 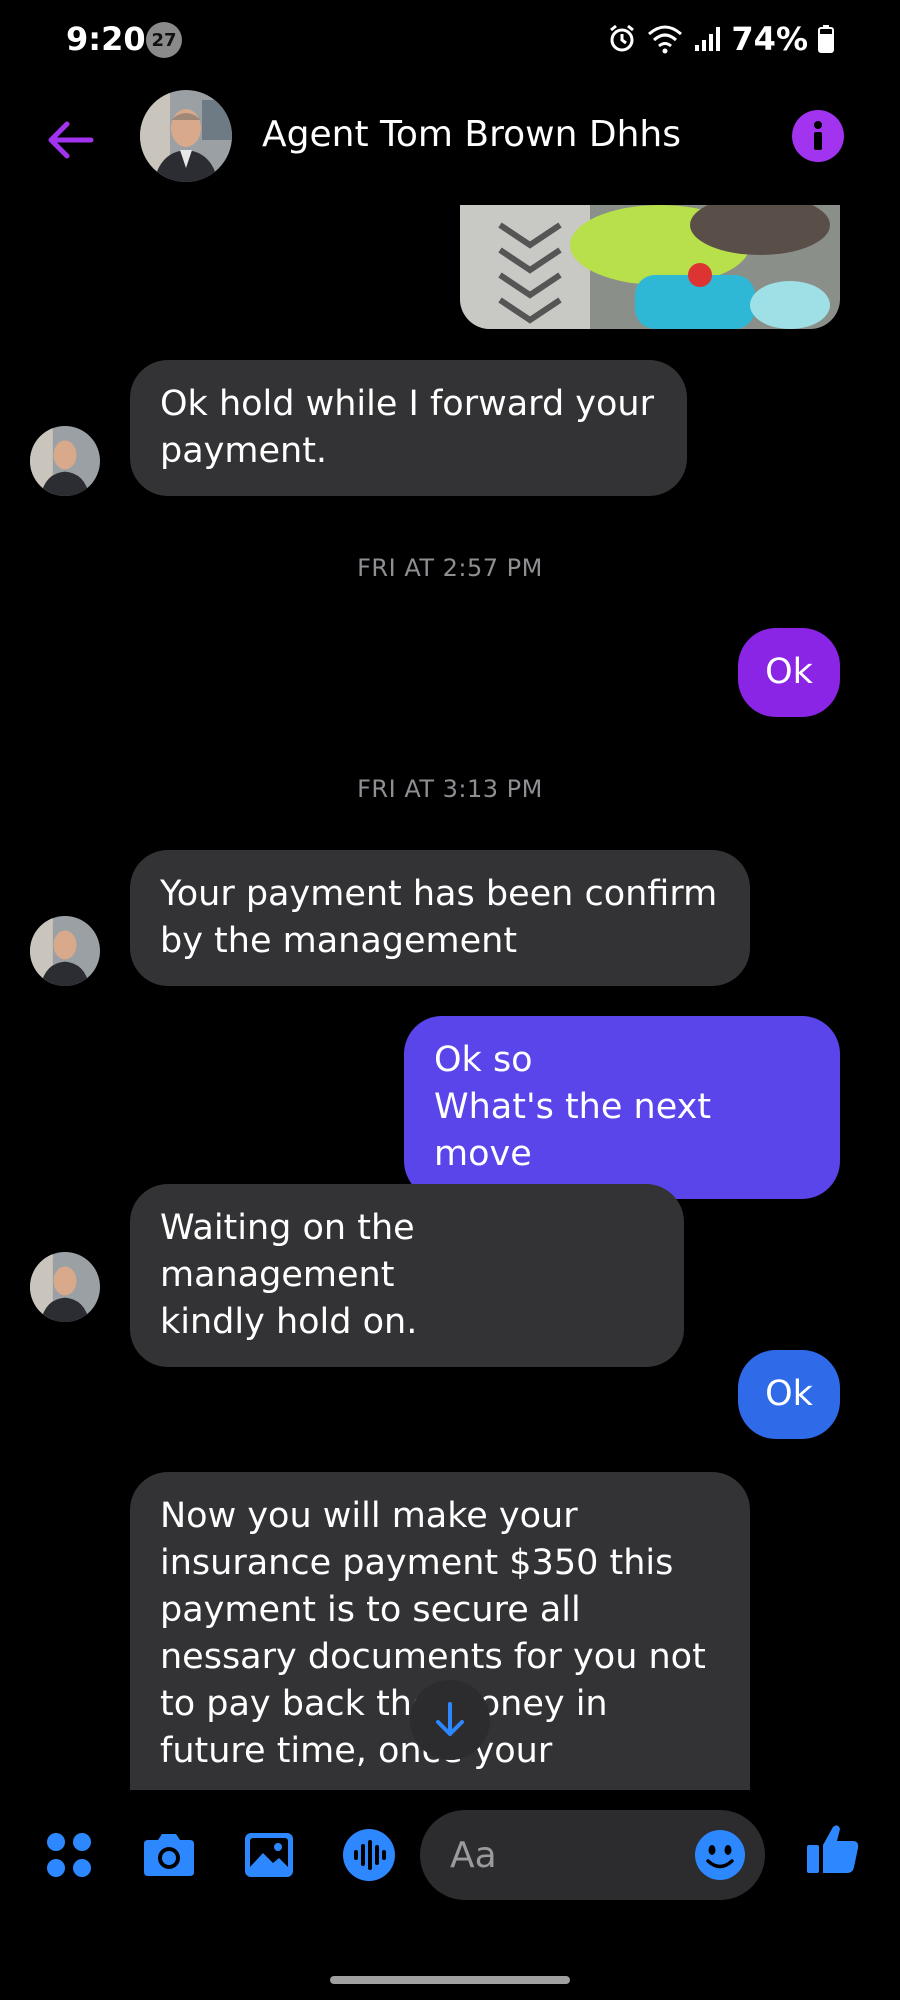 I want to click on emoji-button, so click(x=720, y=1855).